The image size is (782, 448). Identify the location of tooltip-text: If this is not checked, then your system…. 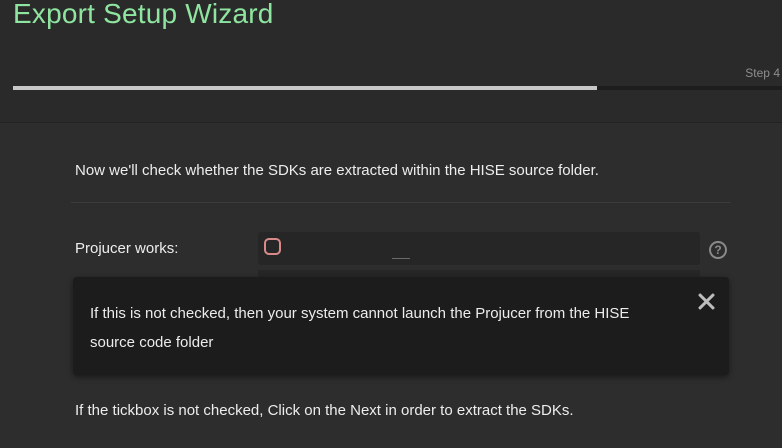
(360, 328).